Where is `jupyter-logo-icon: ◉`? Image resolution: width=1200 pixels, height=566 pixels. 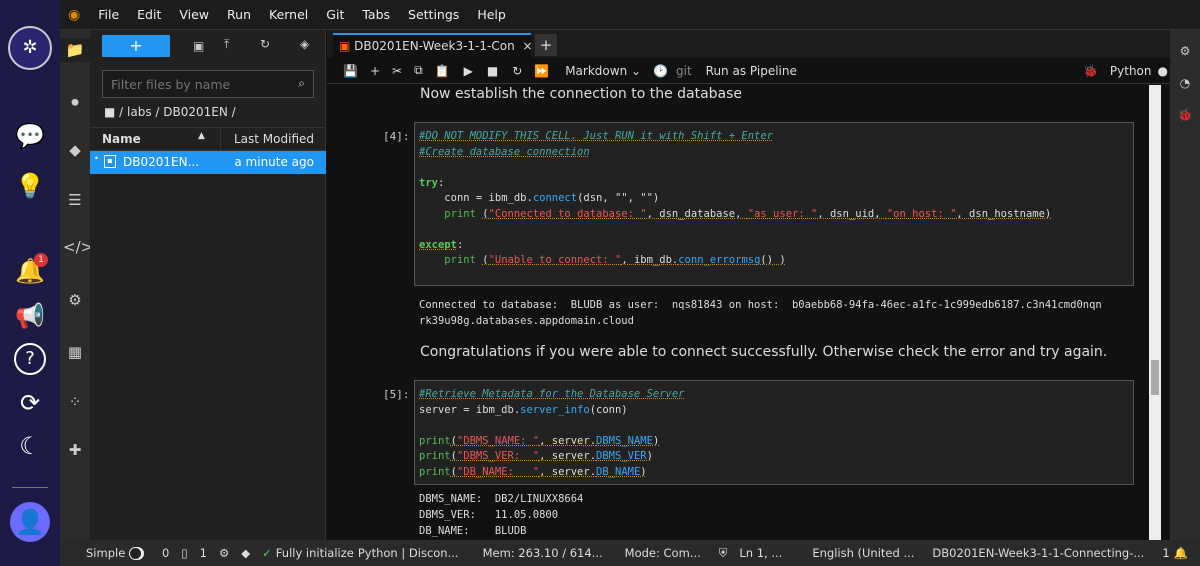
jupyter-logo-icon: ◉ is located at coordinates (74, 14).